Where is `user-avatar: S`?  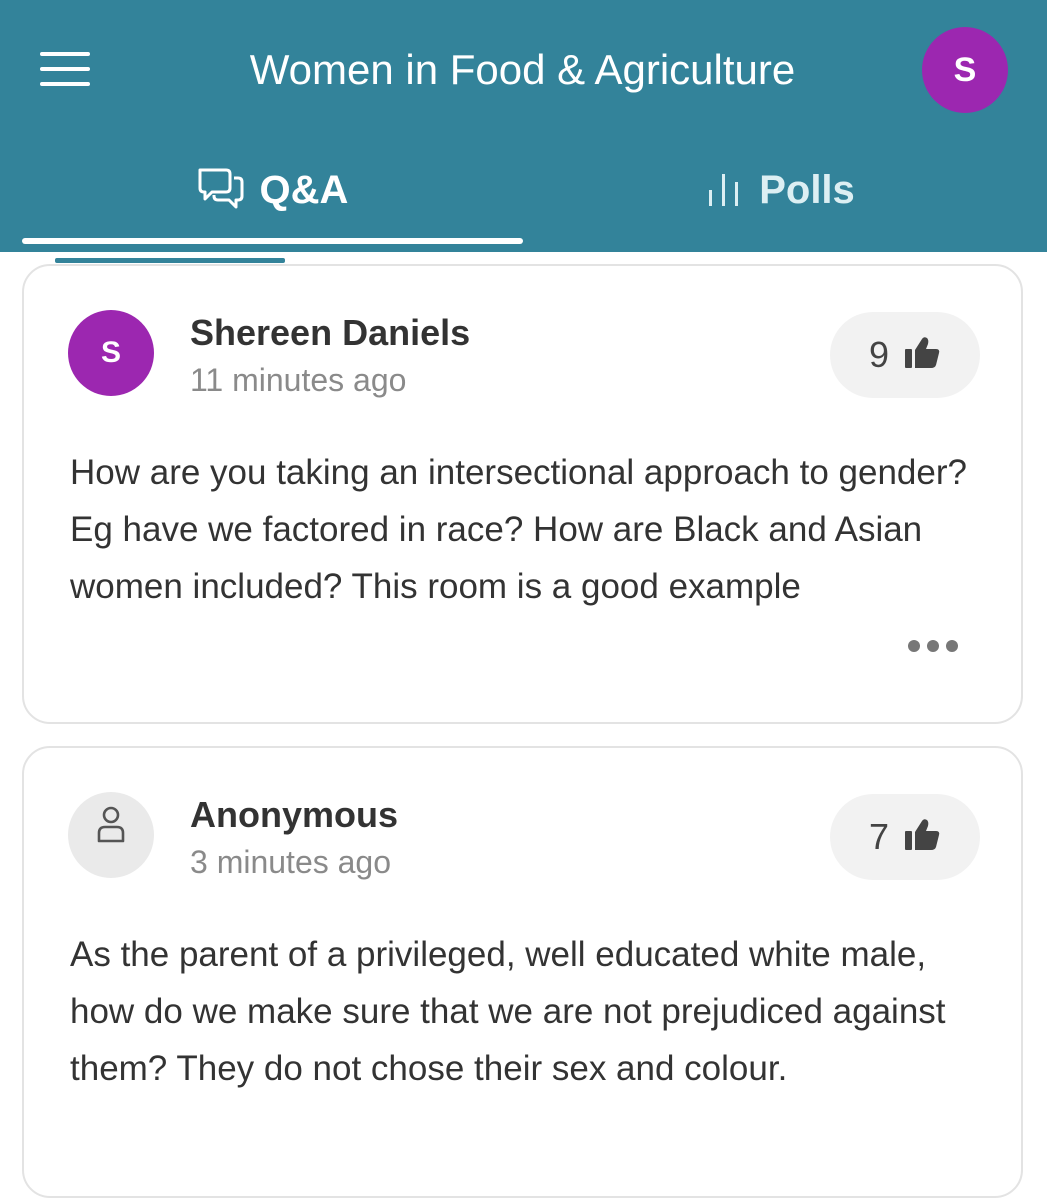
user-avatar: S is located at coordinates (965, 70).